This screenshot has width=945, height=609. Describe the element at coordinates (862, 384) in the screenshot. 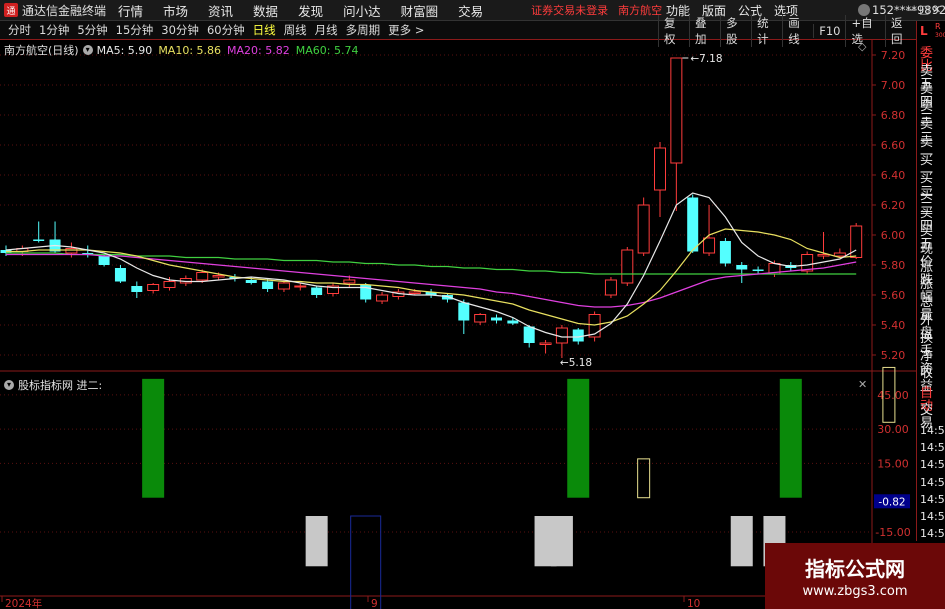

I see `close-icon: ✕` at that location.